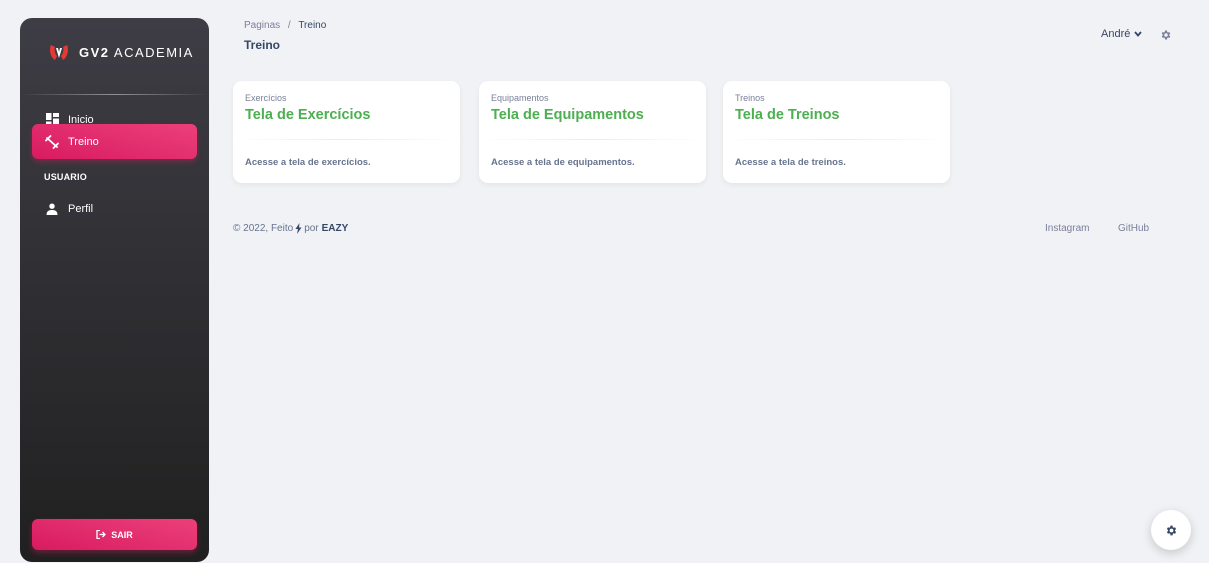 Image resolution: width=1209 pixels, height=563 pixels. I want to click on bolt-icon, so click(298, 228).